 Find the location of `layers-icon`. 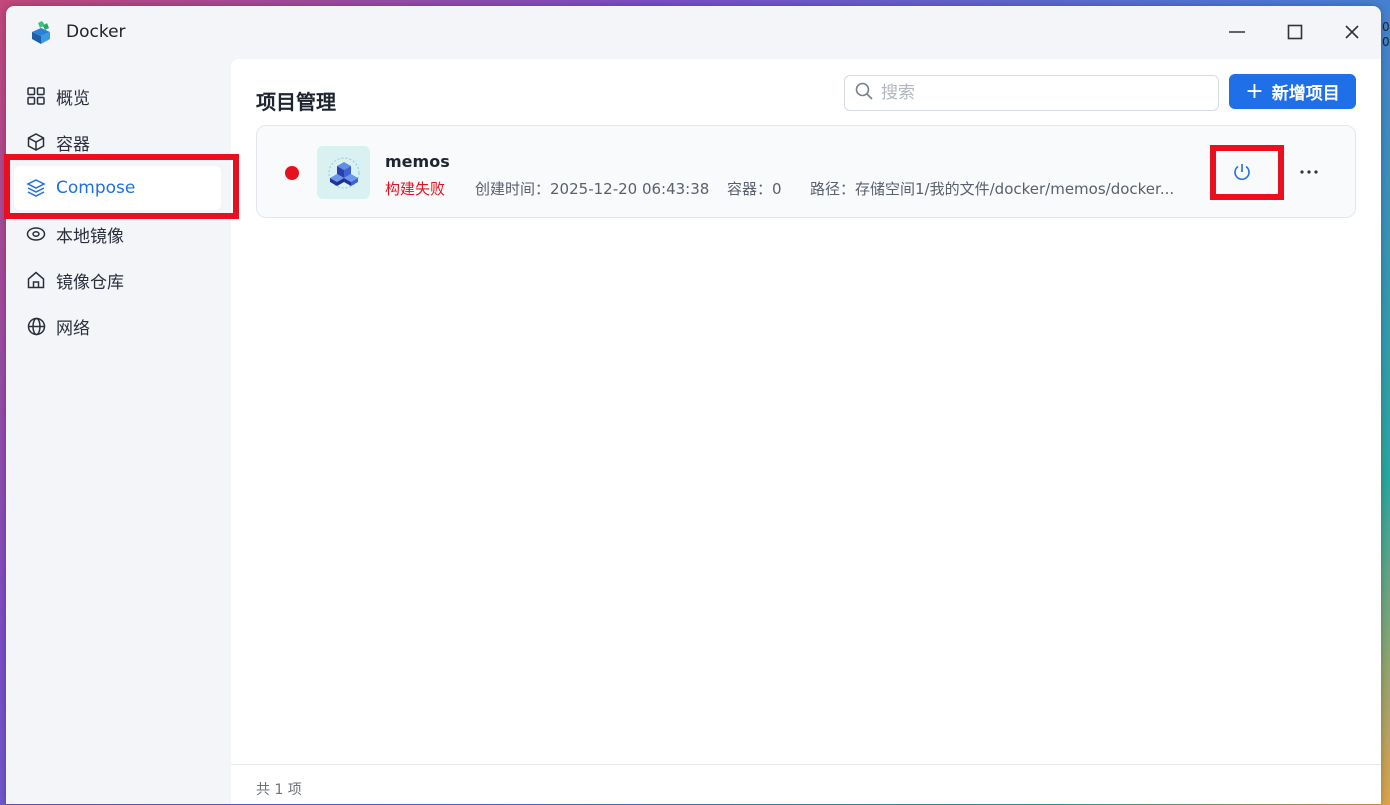

layers-icon is located at coordinates (36, 188).